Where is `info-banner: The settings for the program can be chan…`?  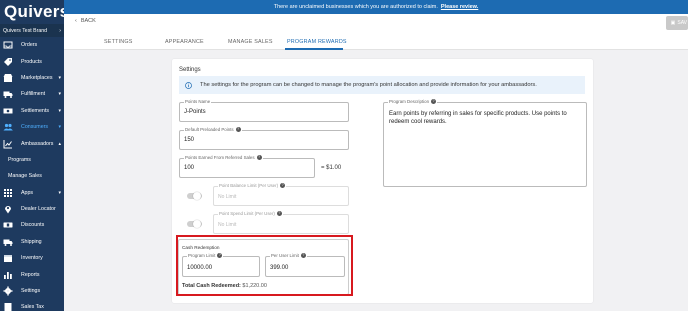
info-banner: The settings for the program can be chan… is located at coordinates (382, 85).